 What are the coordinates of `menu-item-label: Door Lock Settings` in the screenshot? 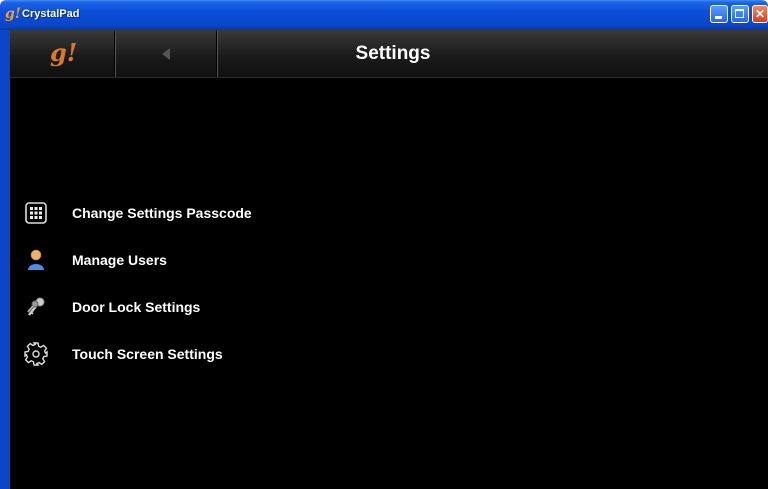 It's located at (136, 307).